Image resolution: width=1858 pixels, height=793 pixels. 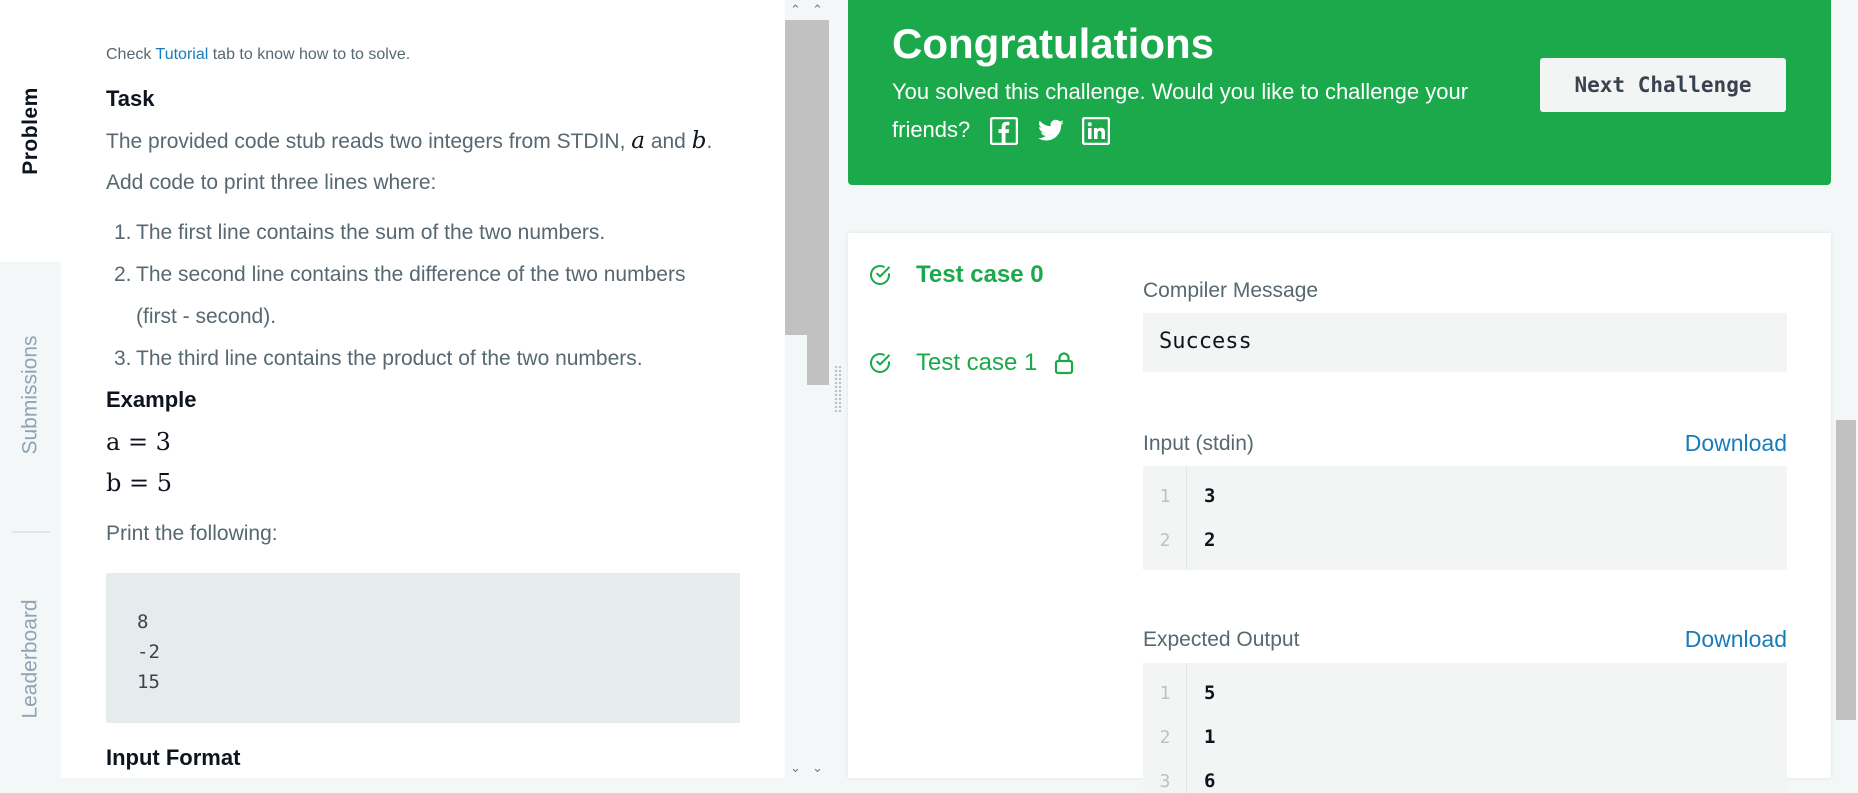 I want to click on test-case-label: Test case 0, so click(x=980, y=274).